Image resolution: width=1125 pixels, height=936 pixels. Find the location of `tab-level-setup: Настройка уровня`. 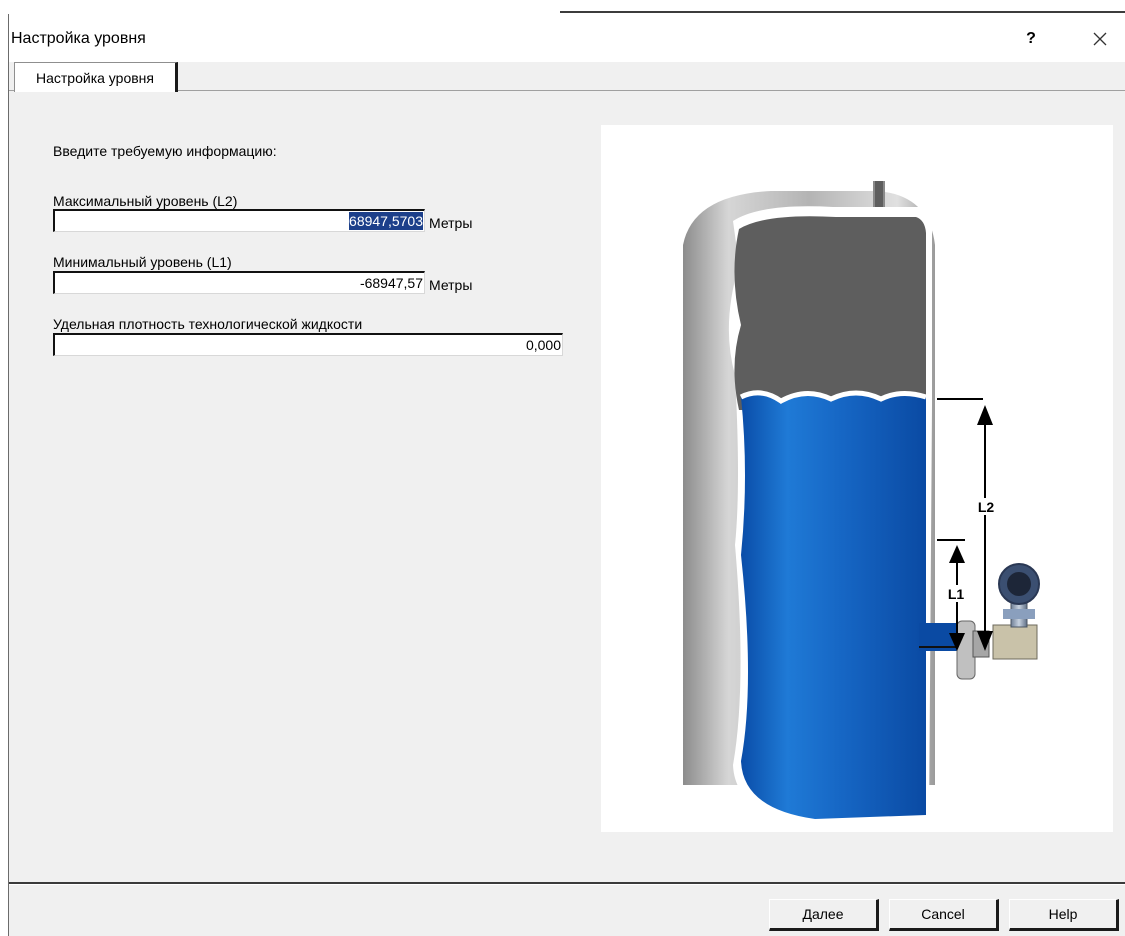

tab-level-setup: Настройка уровня is located at coordinates (96, 77).